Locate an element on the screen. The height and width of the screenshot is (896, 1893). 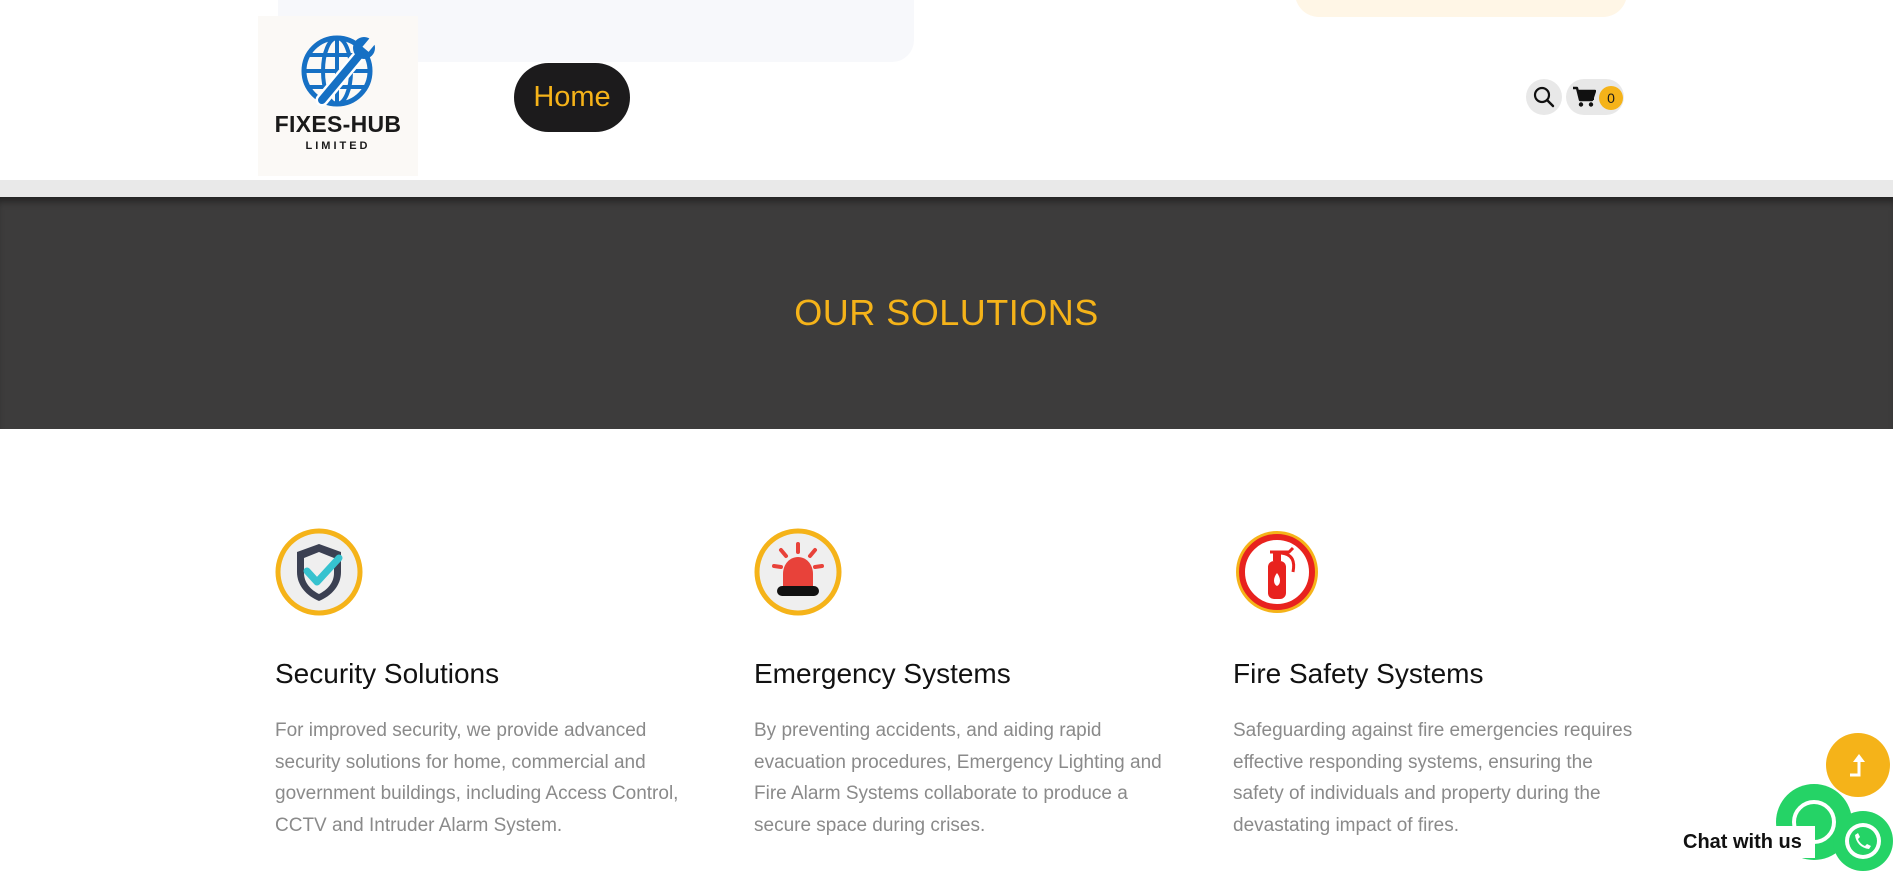
nav-home-button: Home is located at coordinates (572, 97).